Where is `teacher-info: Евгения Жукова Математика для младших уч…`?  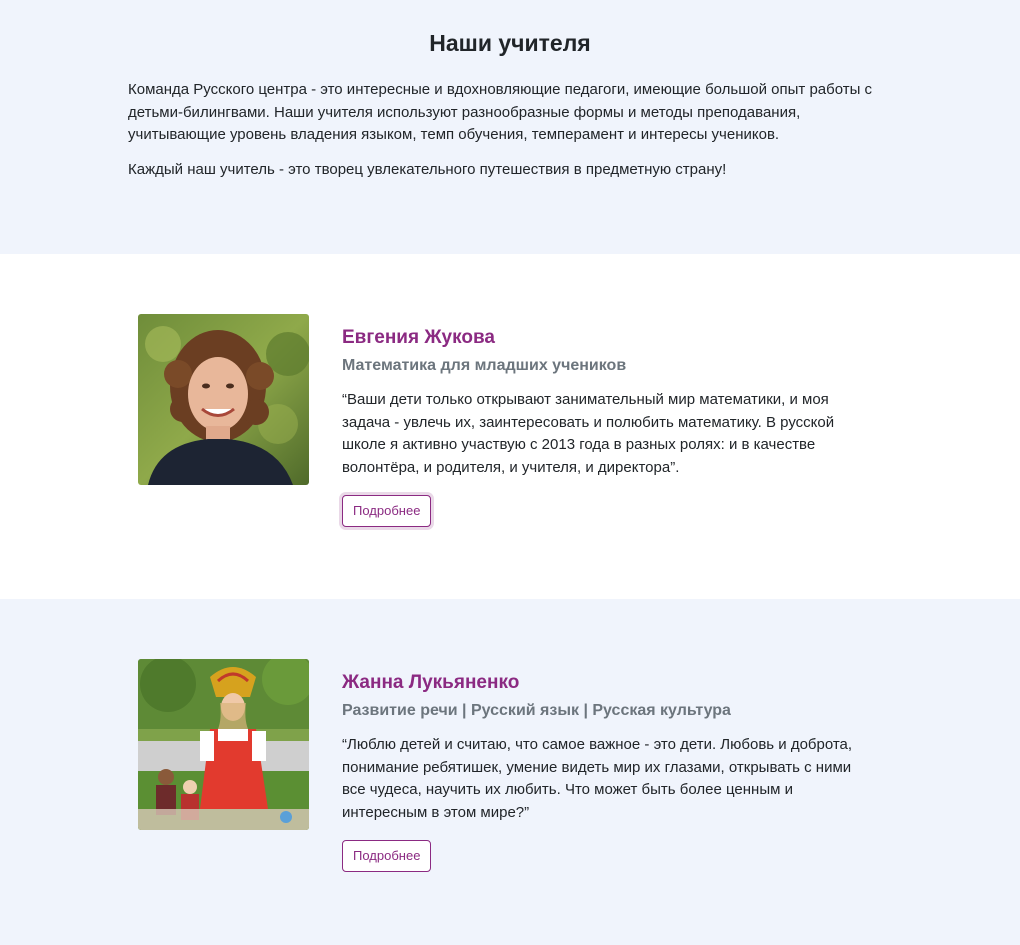 teacher-info: Евгения Жукова Математика для младших уч… is located at coordinates (602, 426).